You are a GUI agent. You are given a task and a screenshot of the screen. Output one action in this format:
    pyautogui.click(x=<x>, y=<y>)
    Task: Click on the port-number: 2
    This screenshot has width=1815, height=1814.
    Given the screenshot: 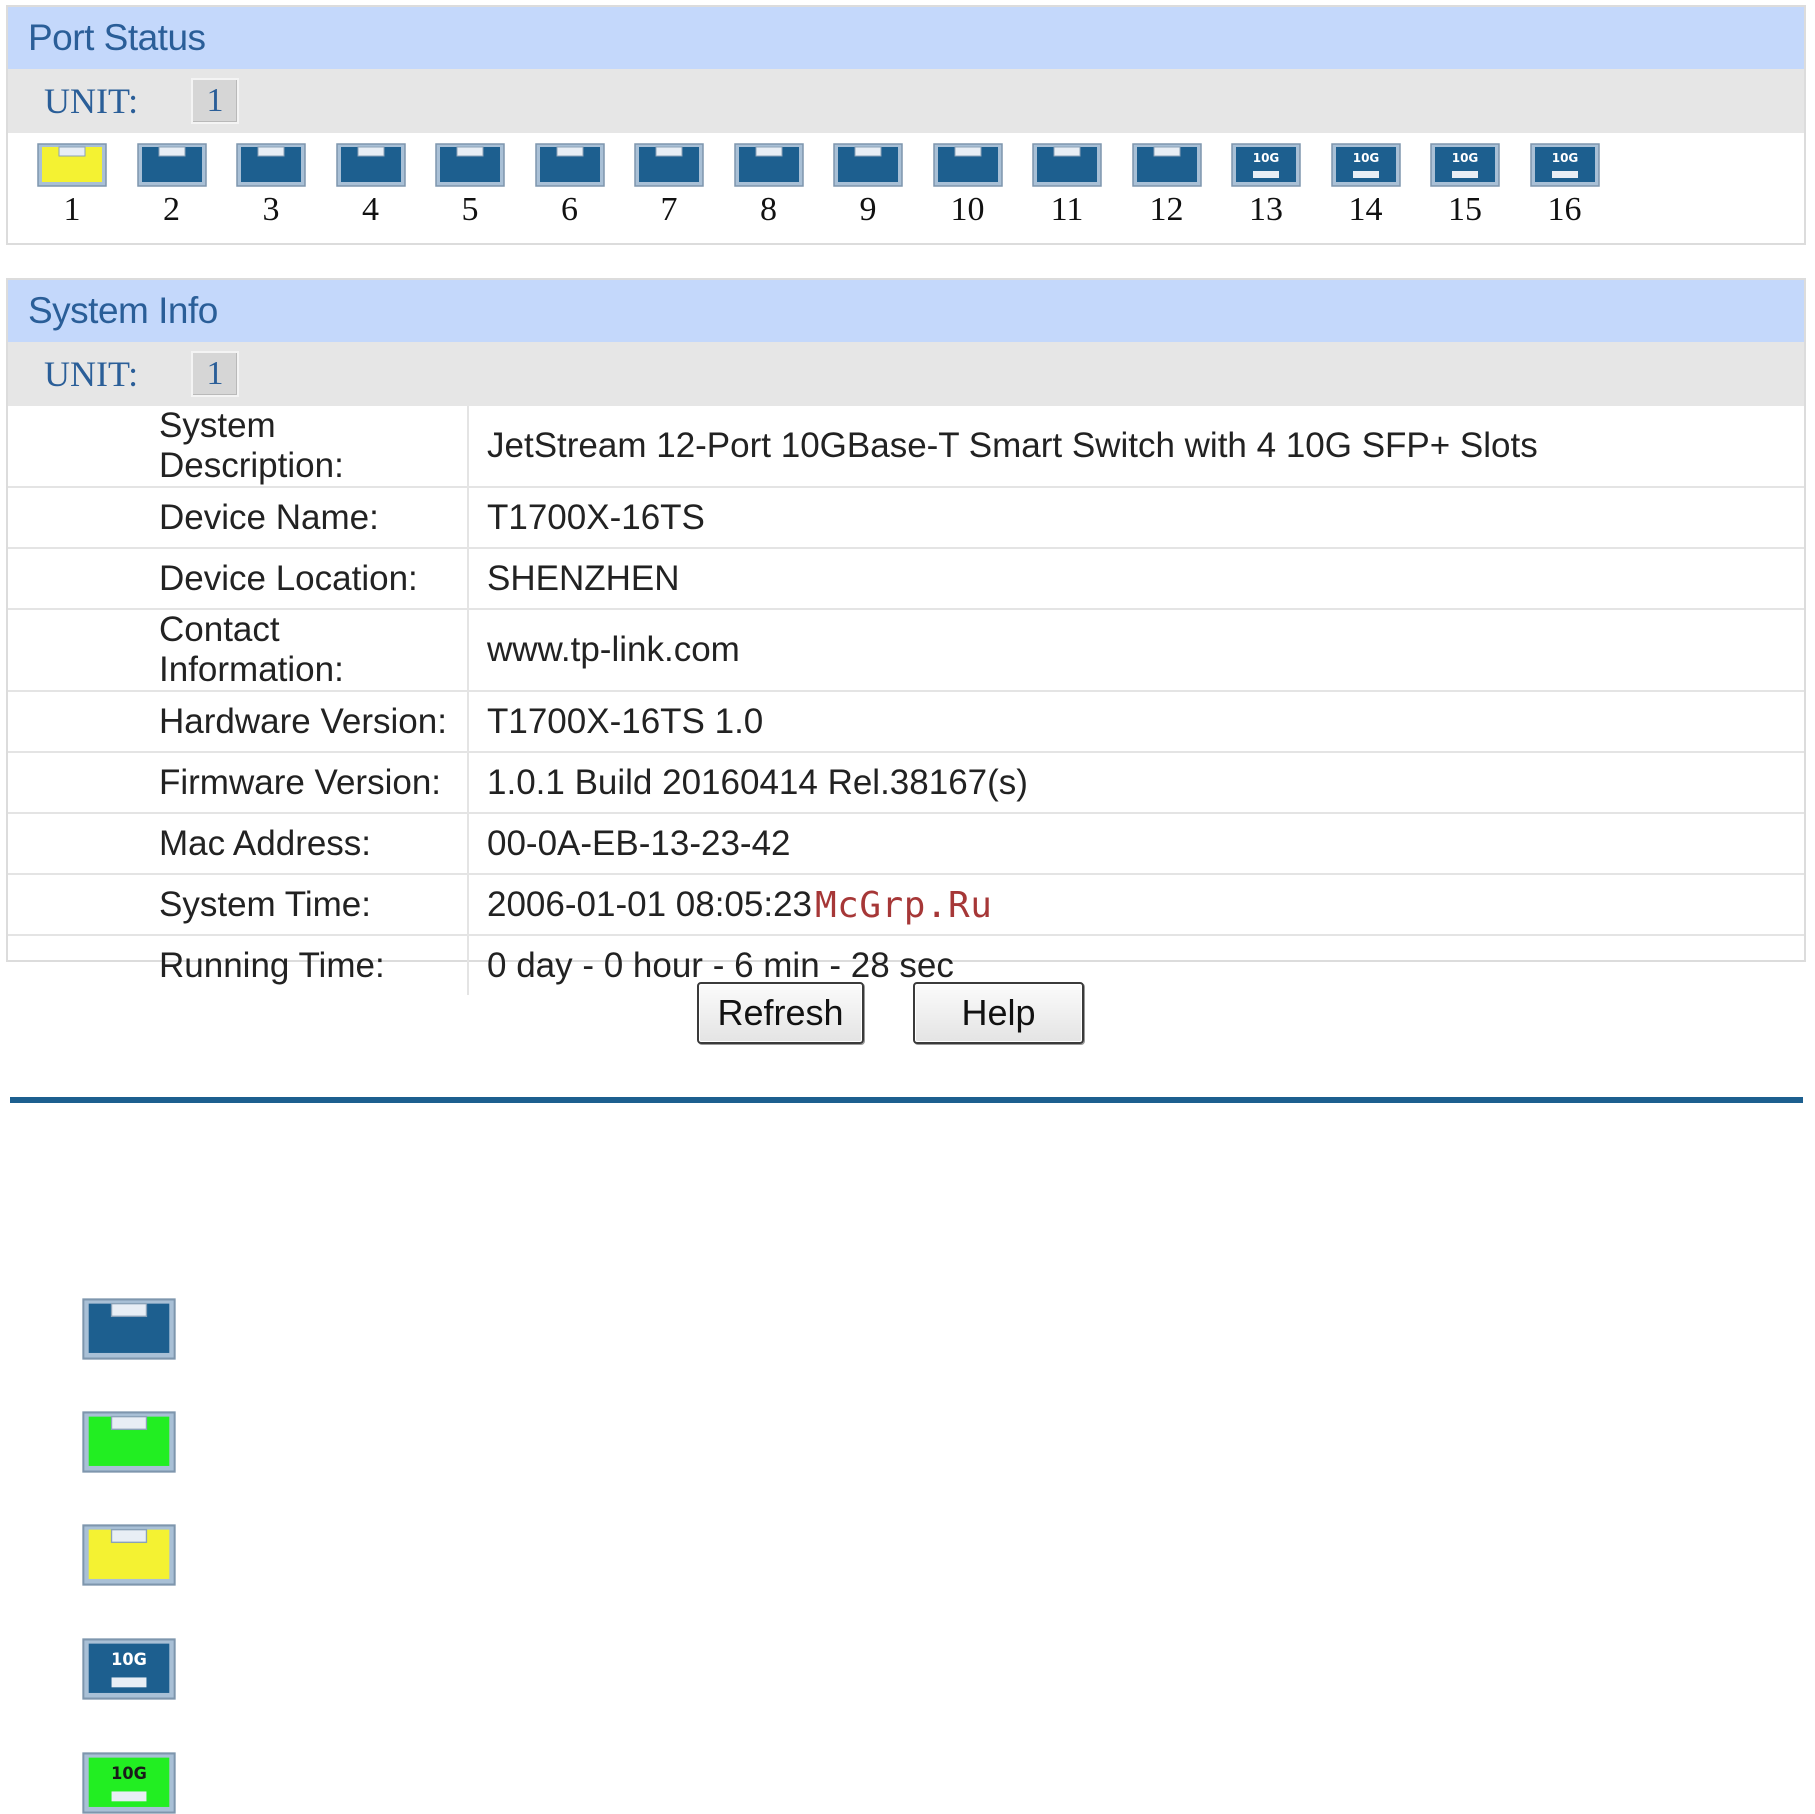 What is the action you would take?
    pyautogui.click(x=171, y=209)
    